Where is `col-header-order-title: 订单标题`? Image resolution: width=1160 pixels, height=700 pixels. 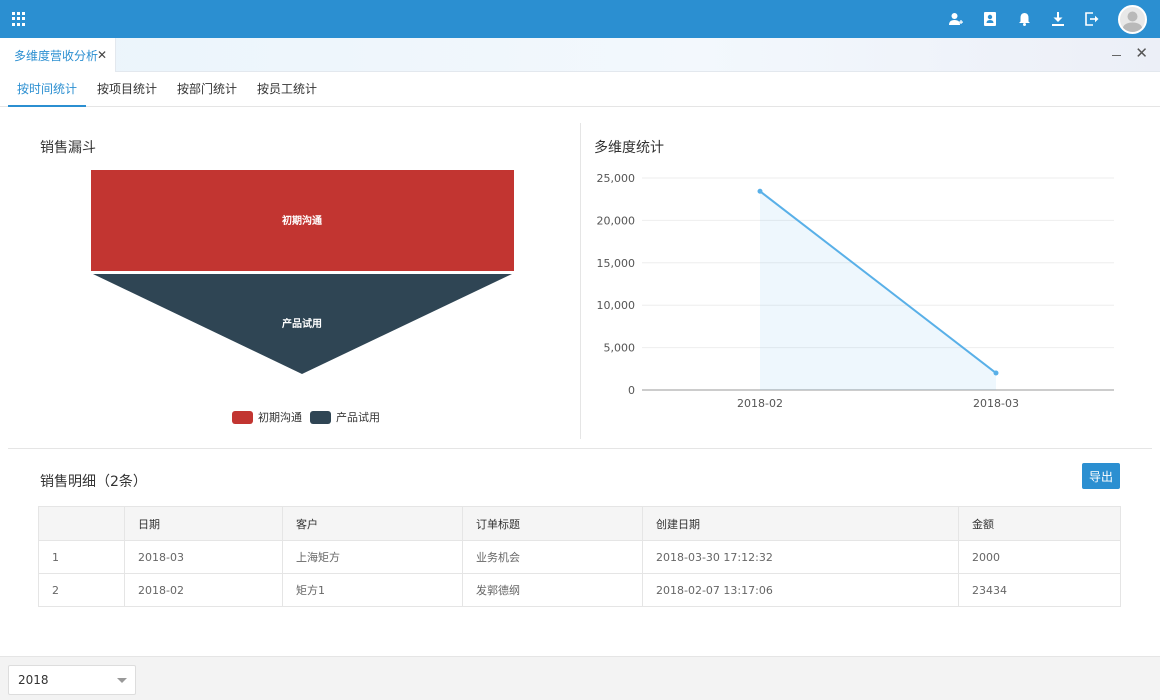
col-header-order-title: 订单标题 is located at coordinates (552, 523).